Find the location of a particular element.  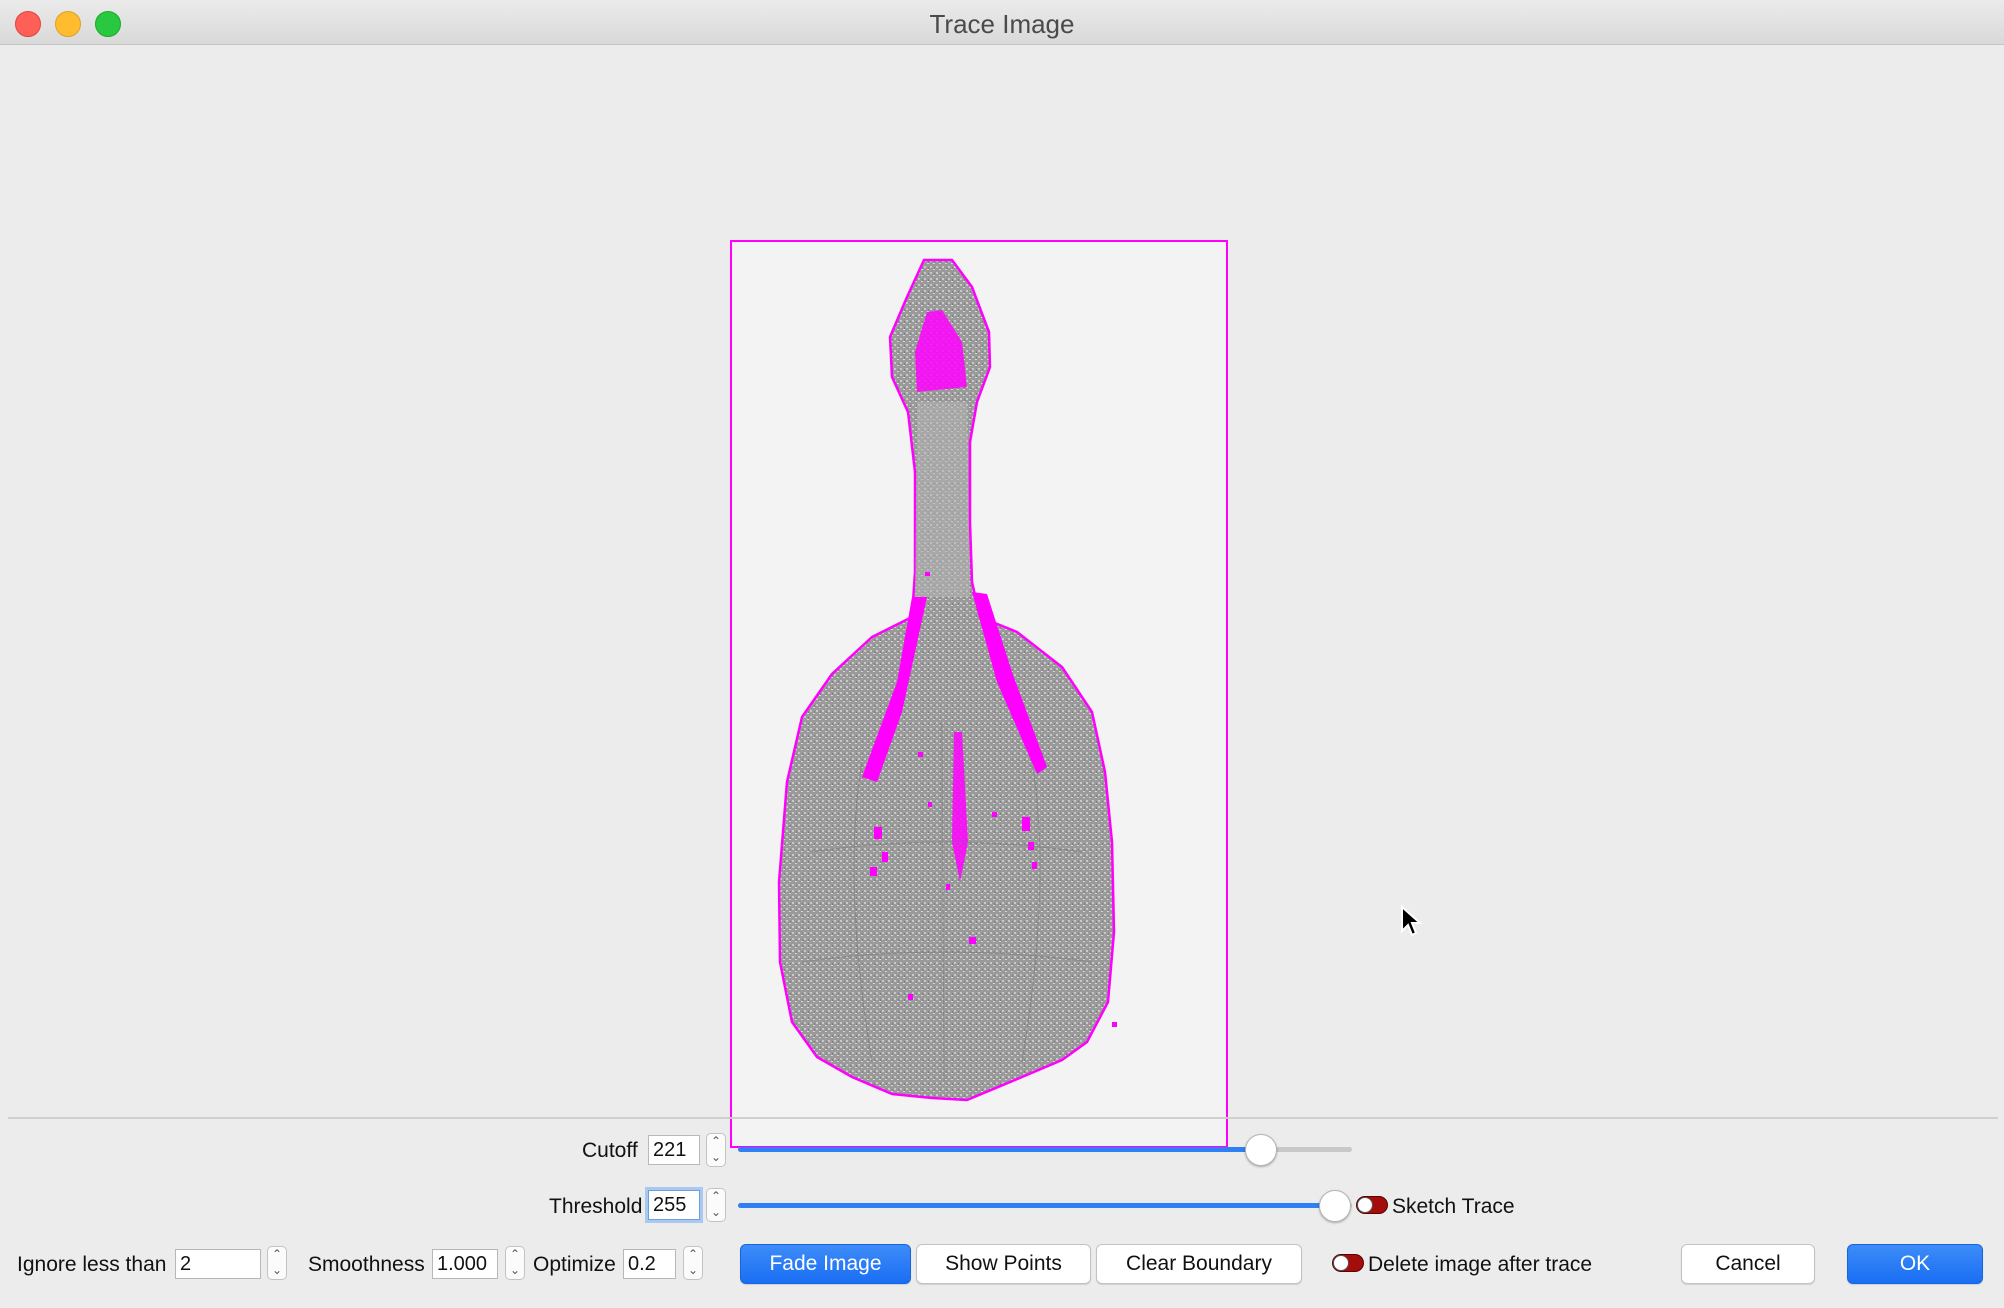

delete-after-trace-toggle is located at coordinates (1348, 1263).